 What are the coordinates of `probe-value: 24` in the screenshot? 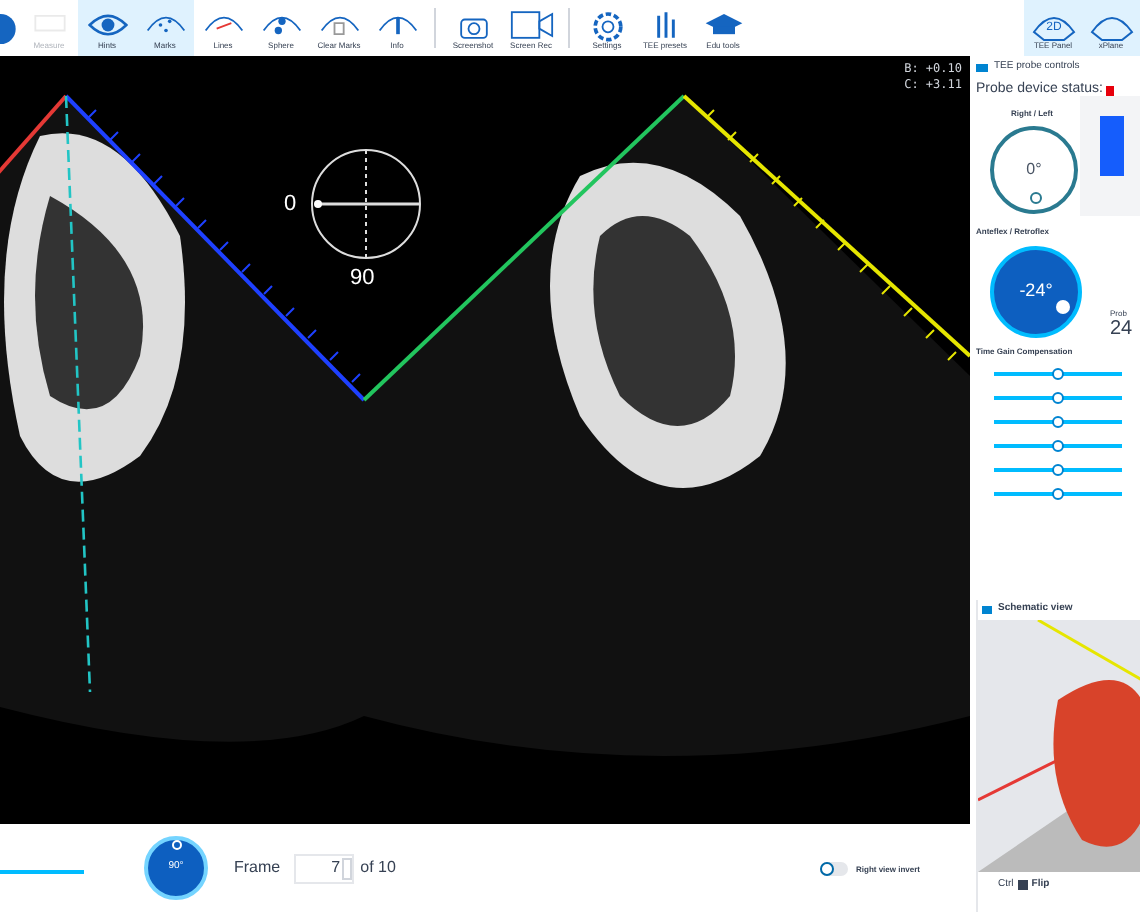 It's located at (1121, 330).